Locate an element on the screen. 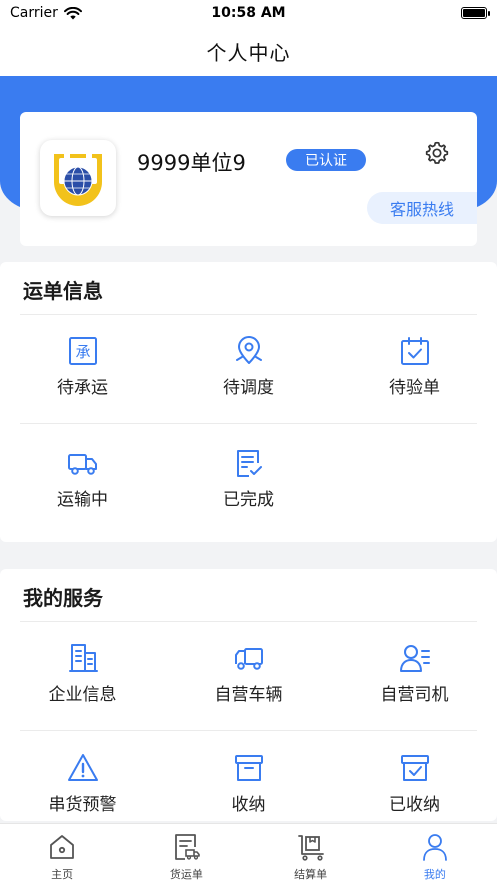 This screenshot has width=497, height=883. cart-box-icon is located at coordinates (310, 848).